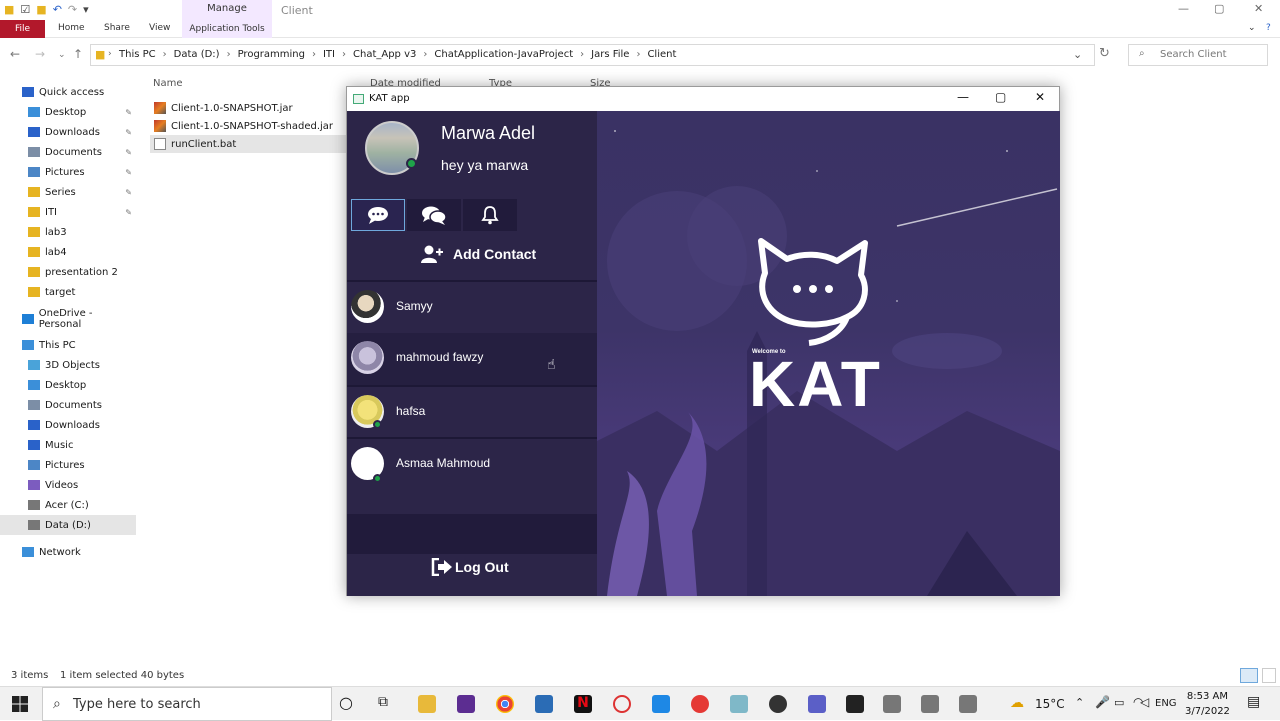  Describe the element at coordinates (68, 132) in the screenshot. I see `sidebar-item: Downloads ✎` at that location.